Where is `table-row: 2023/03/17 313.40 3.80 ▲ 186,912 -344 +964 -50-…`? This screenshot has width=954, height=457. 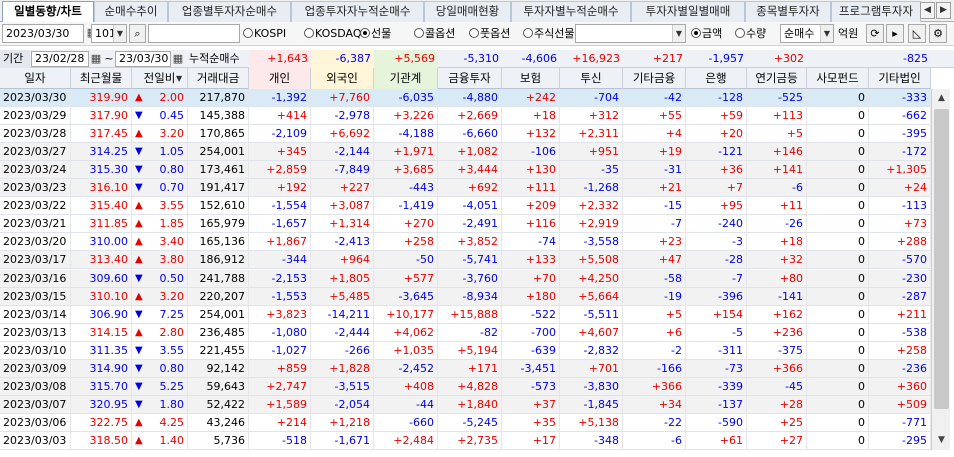
table-row: 2023/03/17 313.40 3.80 ▲ 186,912 -344 +964 -50-… is located at coordinates (465, 260).